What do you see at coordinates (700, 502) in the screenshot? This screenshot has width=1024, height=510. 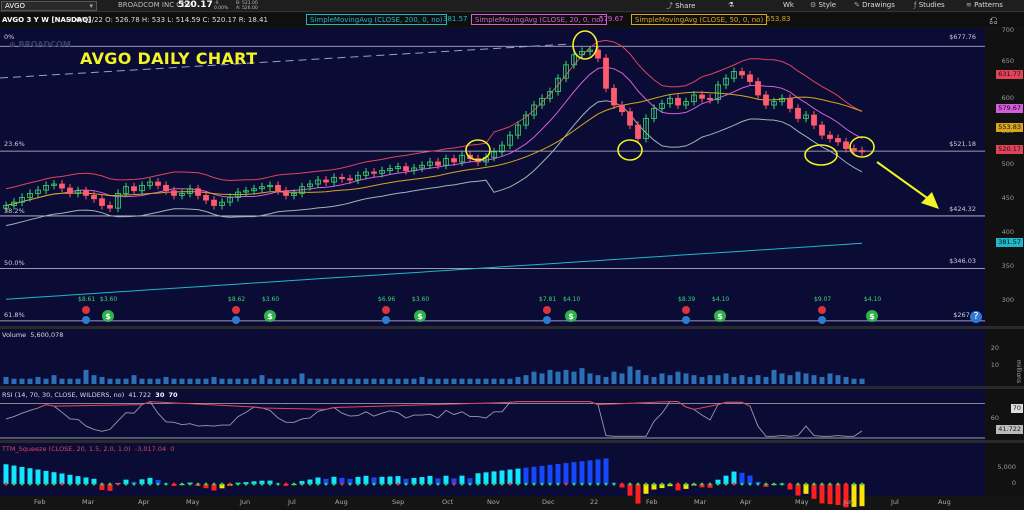 I see `x-label: Mar` at bounding box center [700, 502].